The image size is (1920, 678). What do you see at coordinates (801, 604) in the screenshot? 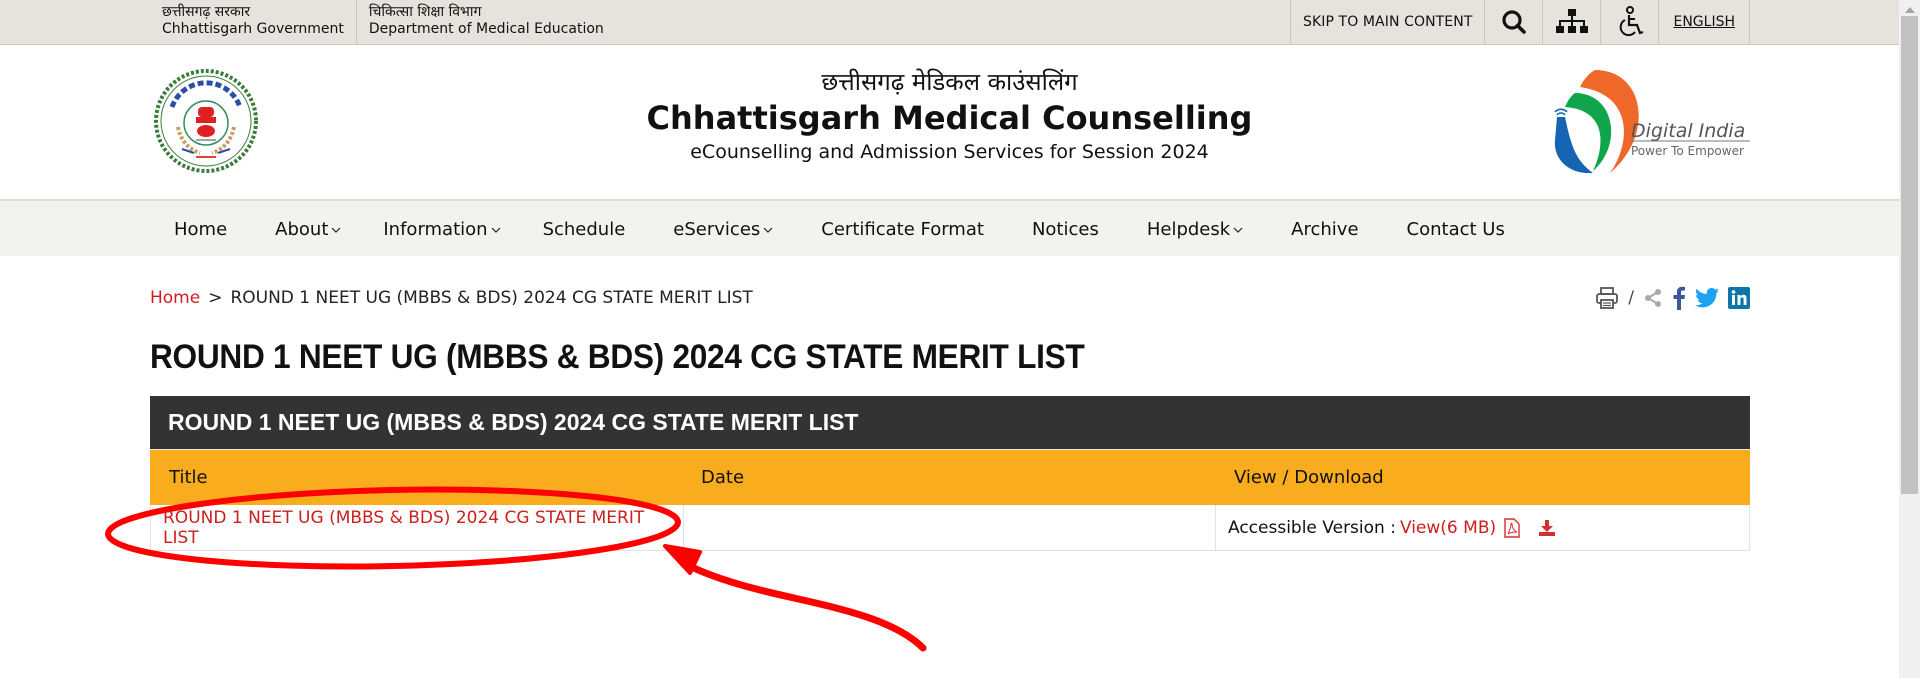
I see `annotation-arrow-line` at bounding box center [801, 604].